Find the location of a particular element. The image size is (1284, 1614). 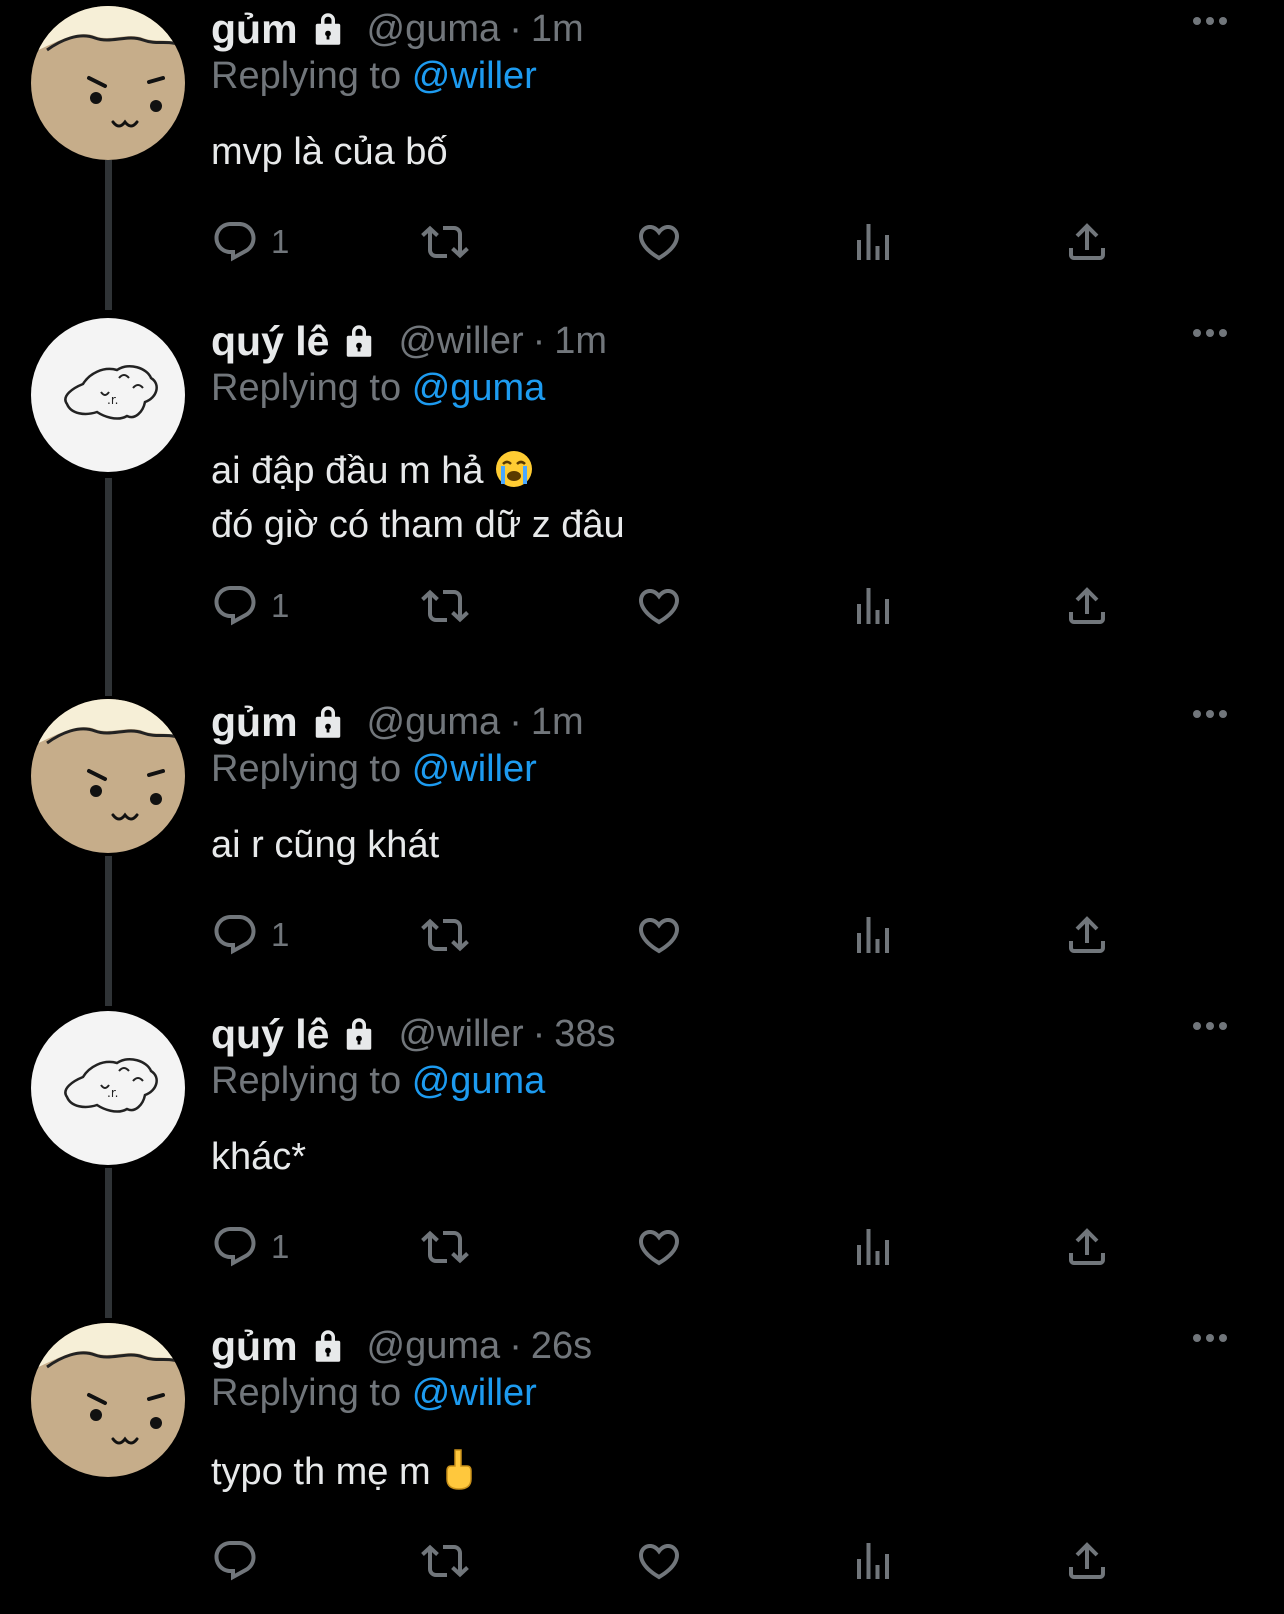

tweet-header: gủm @guma · 26s is located at coordinates (401, 1346).